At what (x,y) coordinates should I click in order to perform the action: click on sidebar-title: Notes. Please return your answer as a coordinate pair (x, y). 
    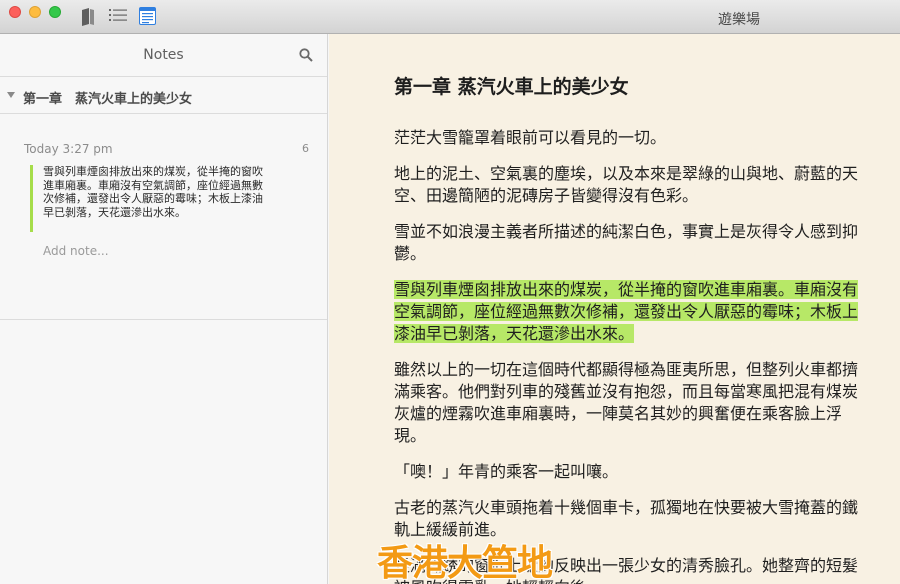
    Looking at the image, I should click on (163, 55).